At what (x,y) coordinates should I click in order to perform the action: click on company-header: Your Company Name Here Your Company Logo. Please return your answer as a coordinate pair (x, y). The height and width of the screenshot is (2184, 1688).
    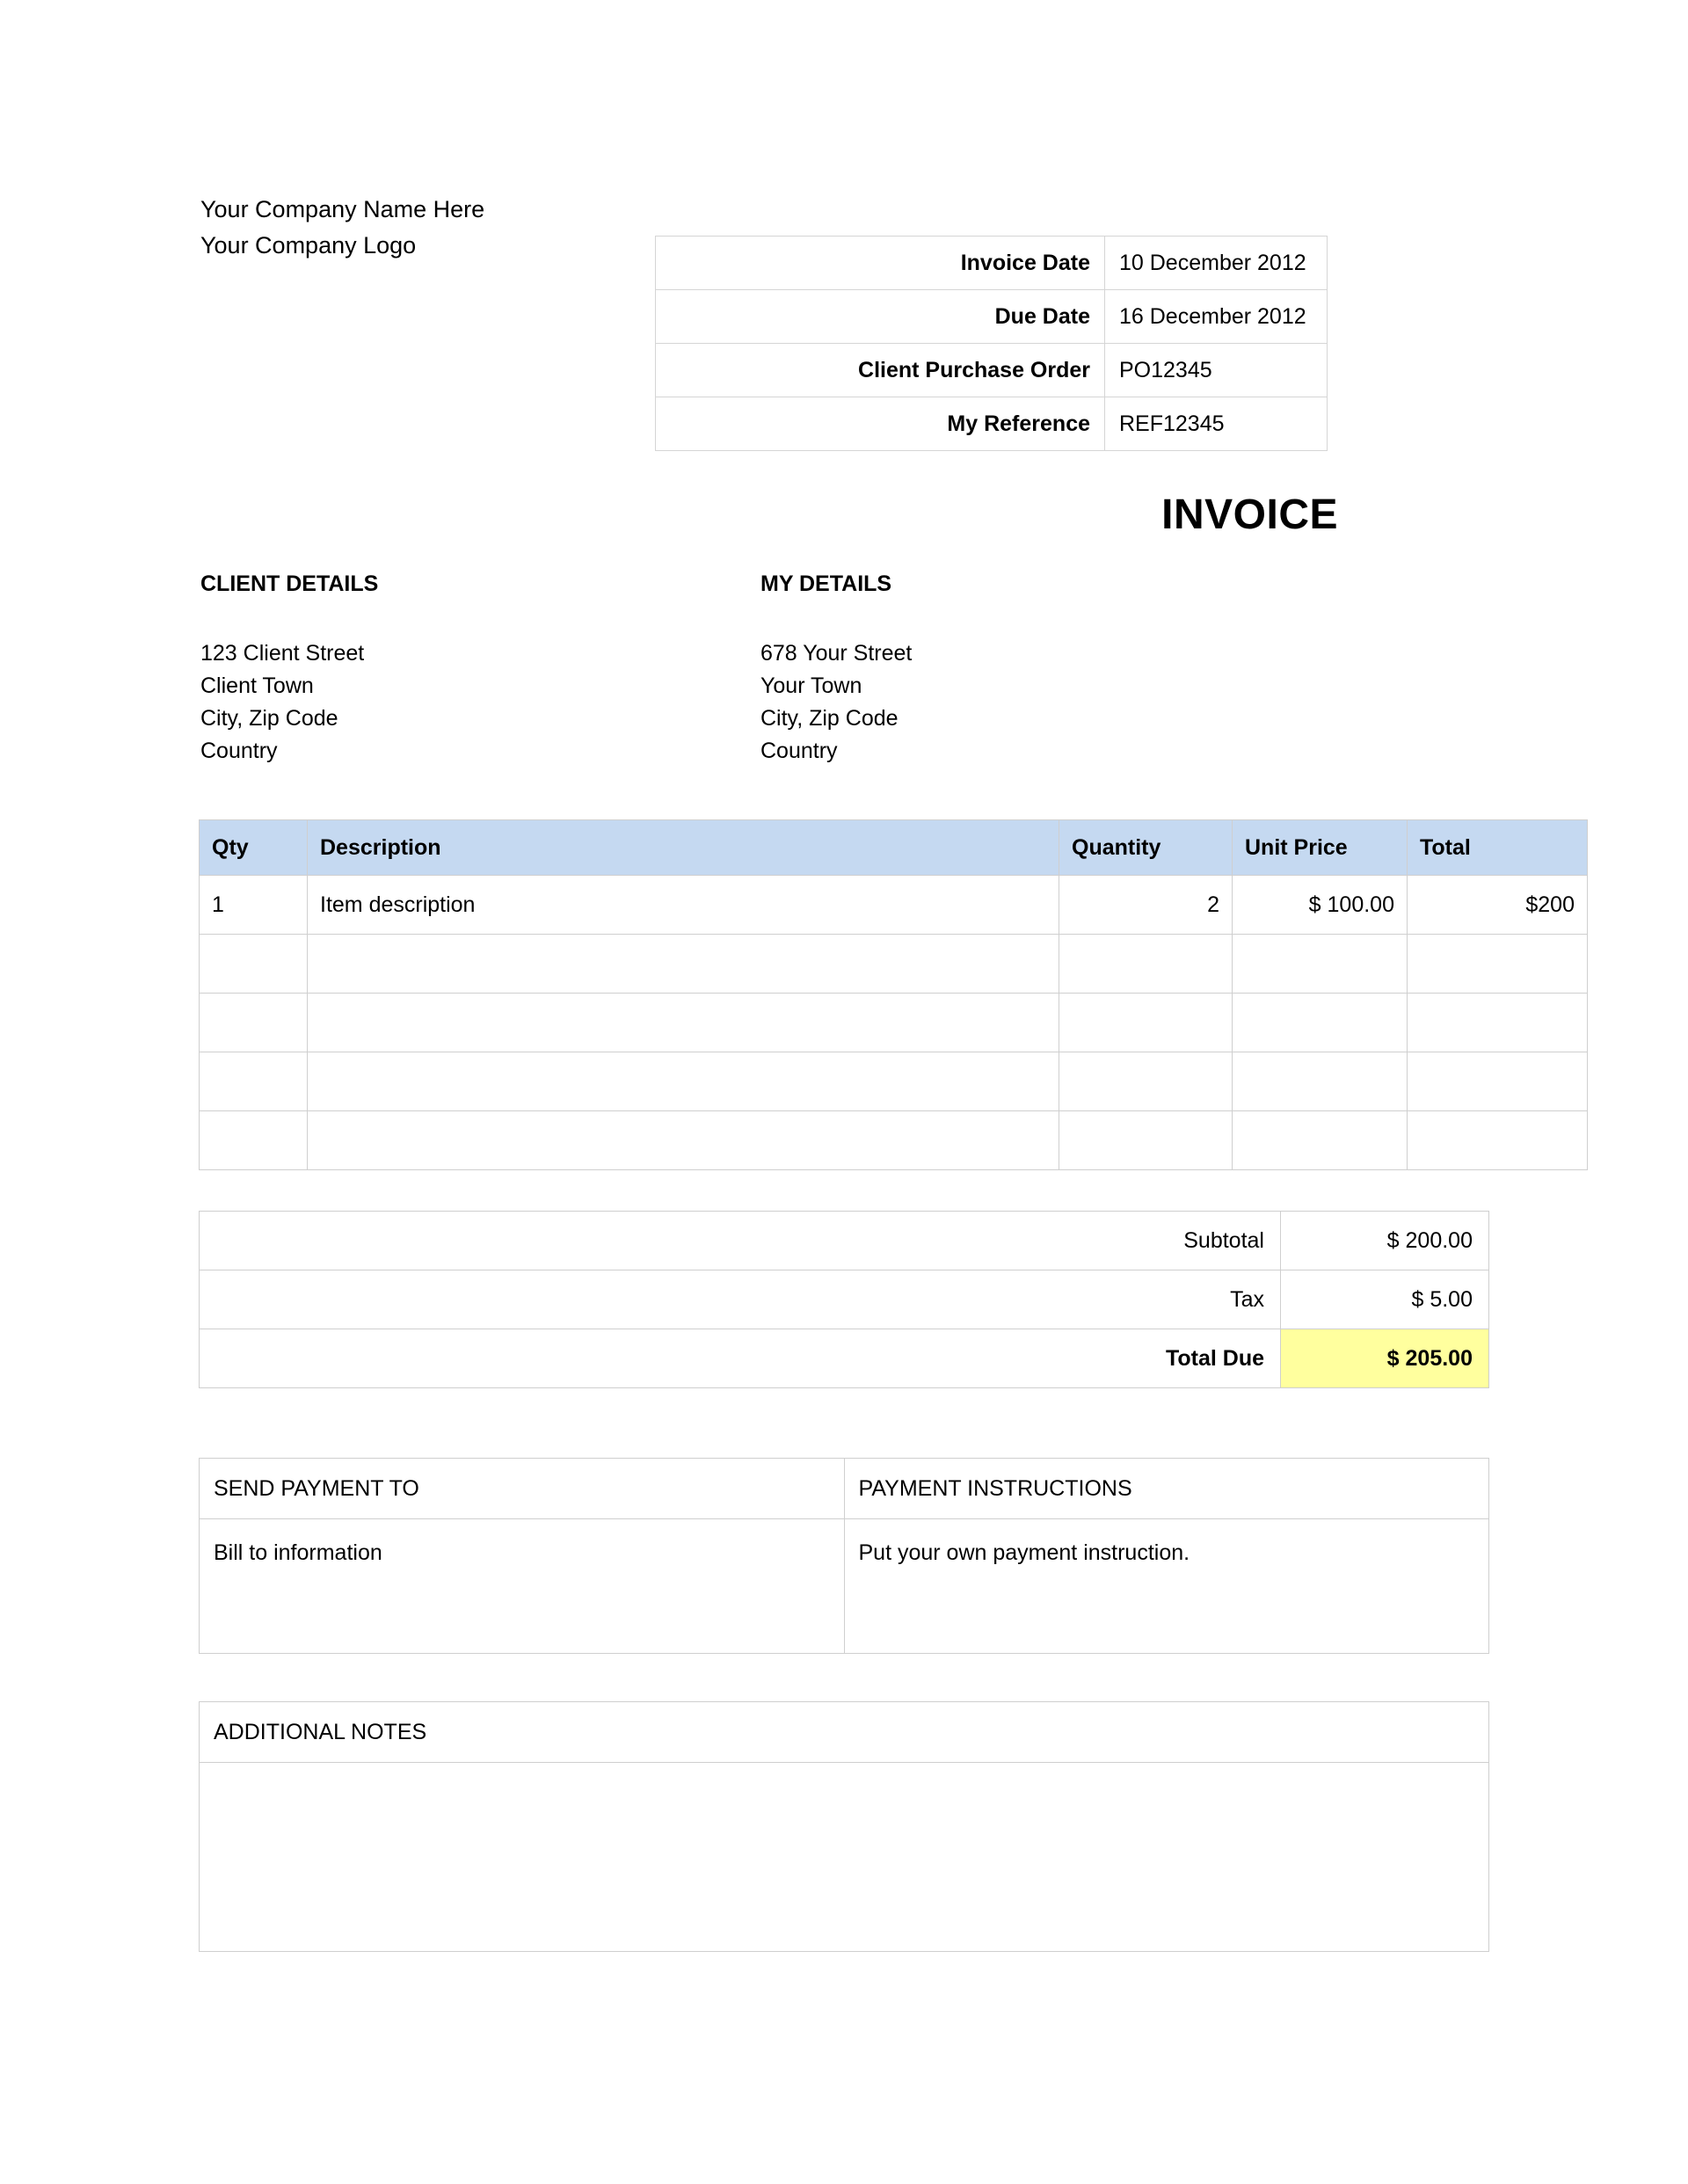
    Looking at the image, I should click on (342, 228).